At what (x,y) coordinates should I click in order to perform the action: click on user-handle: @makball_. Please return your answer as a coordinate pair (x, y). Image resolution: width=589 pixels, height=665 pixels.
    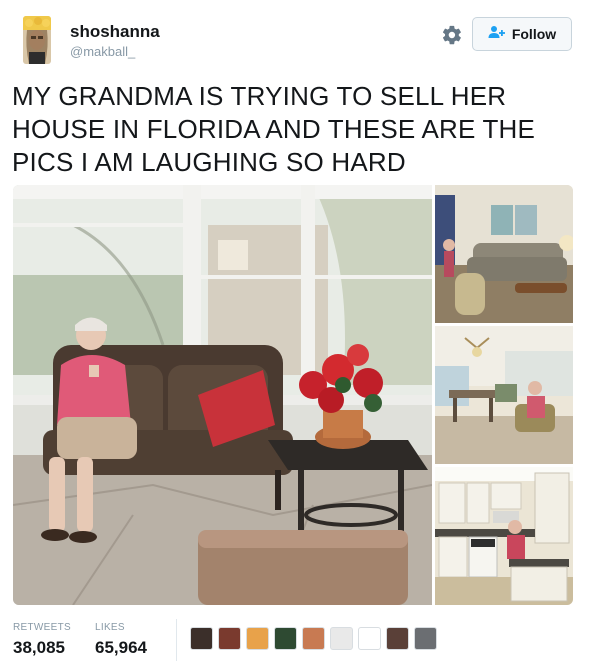
    Looking at the image, I should click on (102, 51).